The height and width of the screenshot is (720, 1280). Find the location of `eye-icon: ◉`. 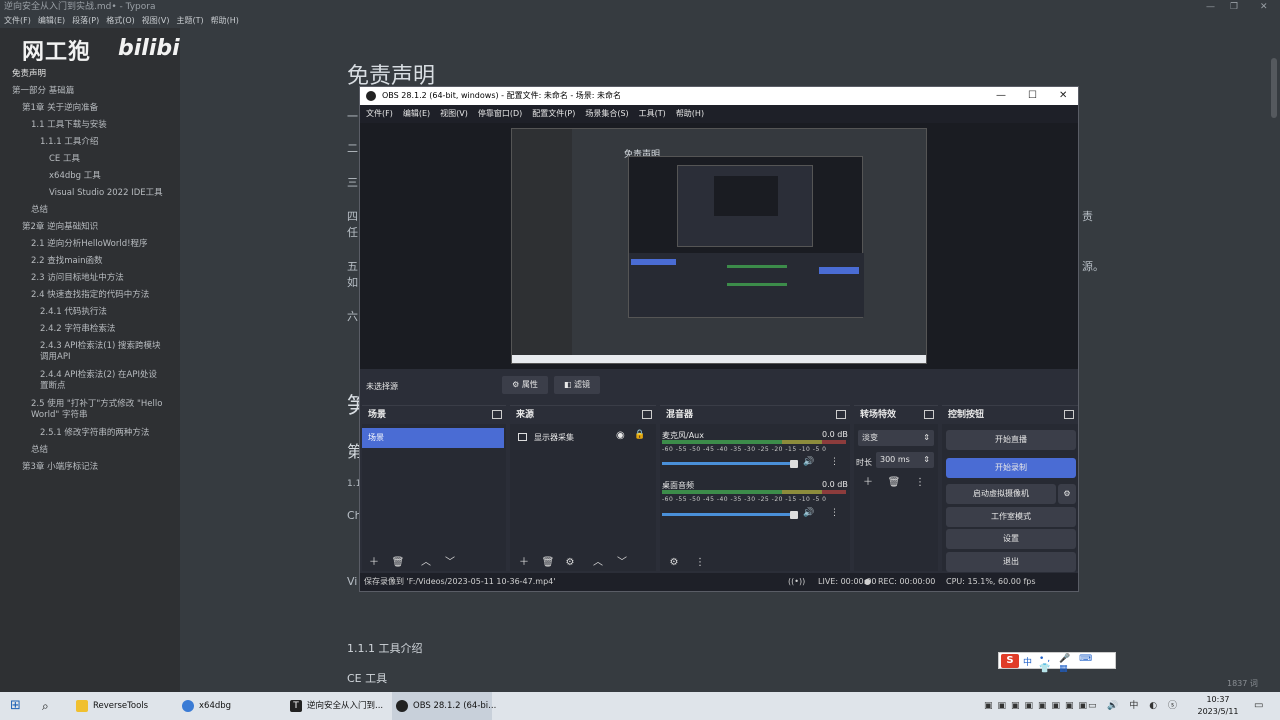

eye-icon: ◉ is located at coordinates (620, 435).